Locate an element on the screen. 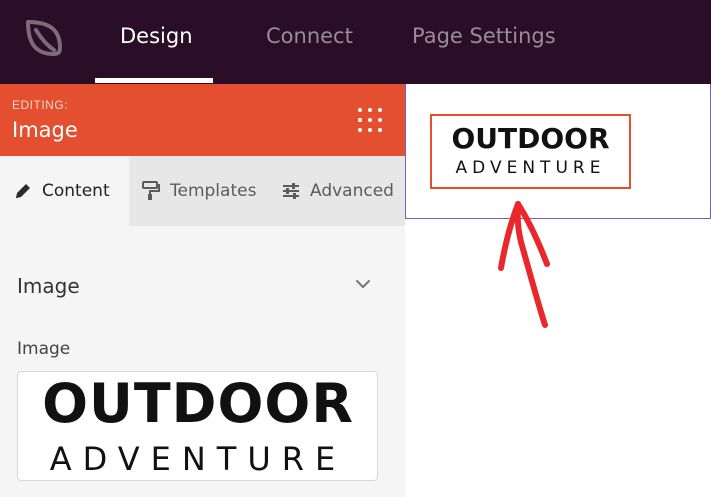 The height and width of the screenshot is (497, 711). grid-menu-icon is located at coordinates (370, 120).